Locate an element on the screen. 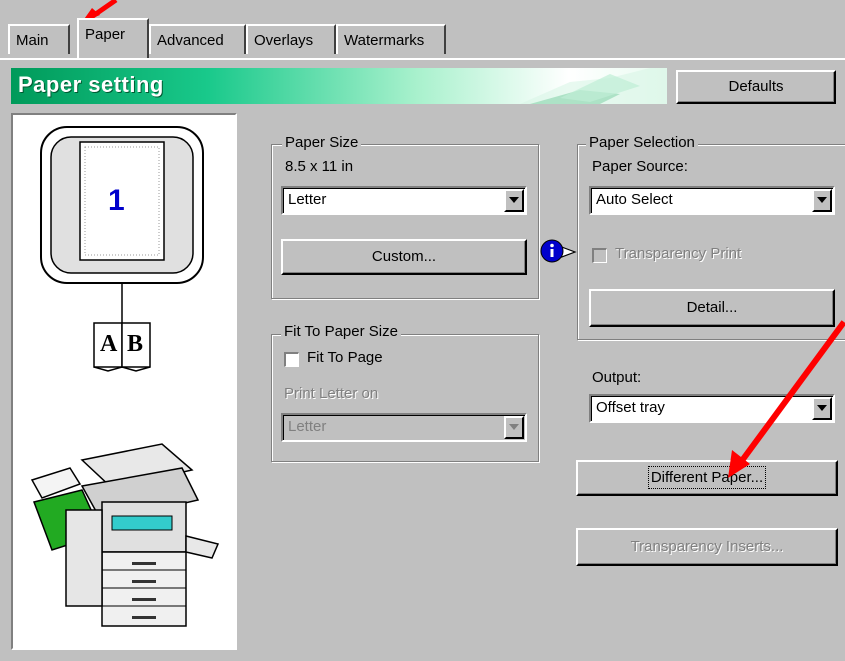  tab-watermarks: Watermarks is located at coordinates (391, 39).